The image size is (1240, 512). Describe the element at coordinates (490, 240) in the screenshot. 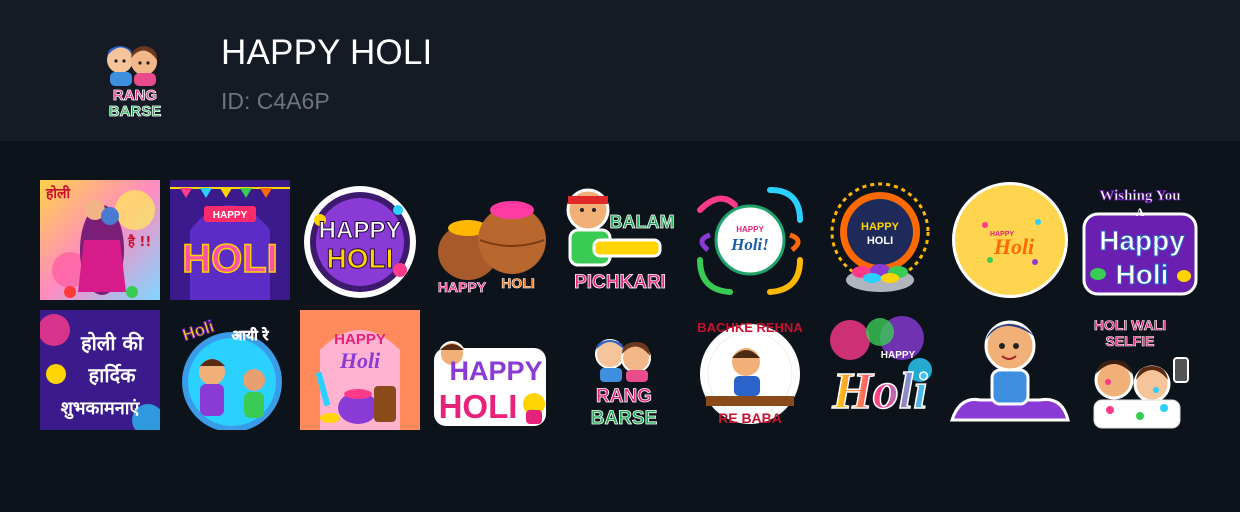

I see `sticker-happy-holi-pots: HAPPY HOLI` at that location.